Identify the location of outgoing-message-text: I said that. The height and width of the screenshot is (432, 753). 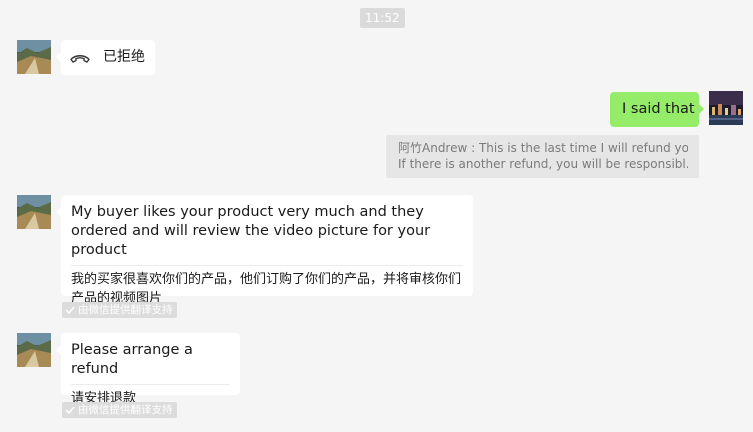
(658, 109).